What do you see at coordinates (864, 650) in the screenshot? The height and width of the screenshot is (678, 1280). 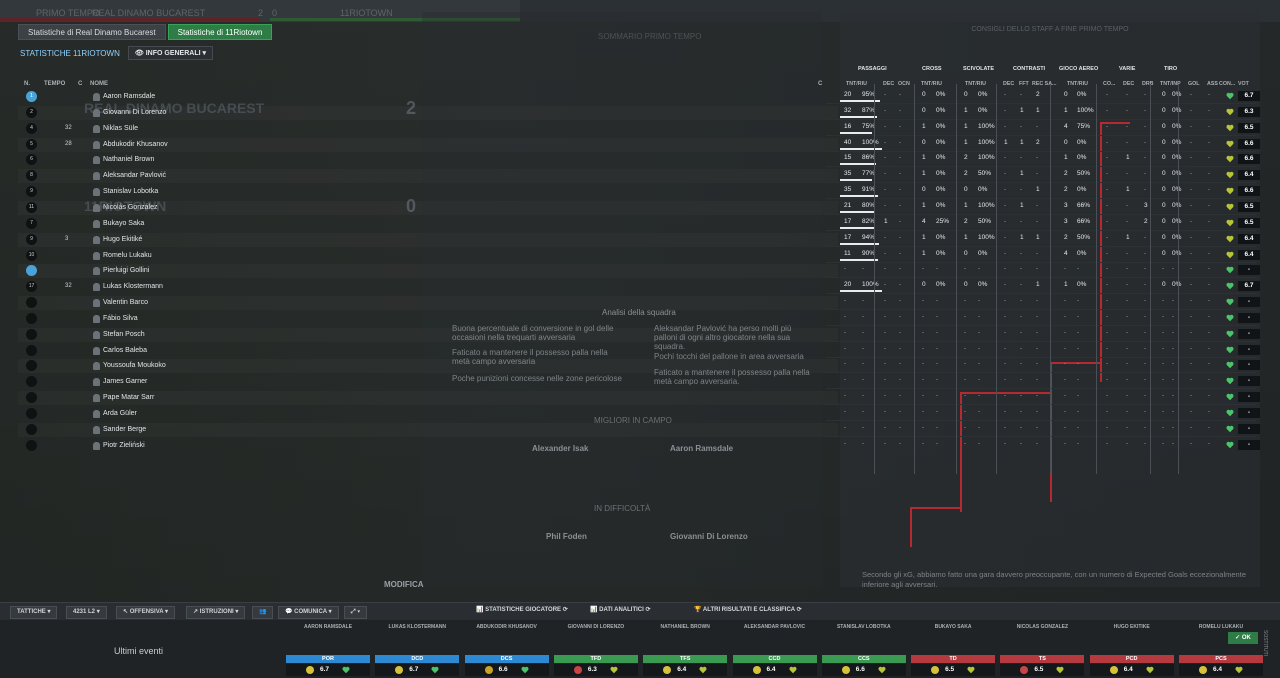 I see `lineup-slot: STANISLAV LOBOTKA CCS 6.6` at bounding box center [864, 650].